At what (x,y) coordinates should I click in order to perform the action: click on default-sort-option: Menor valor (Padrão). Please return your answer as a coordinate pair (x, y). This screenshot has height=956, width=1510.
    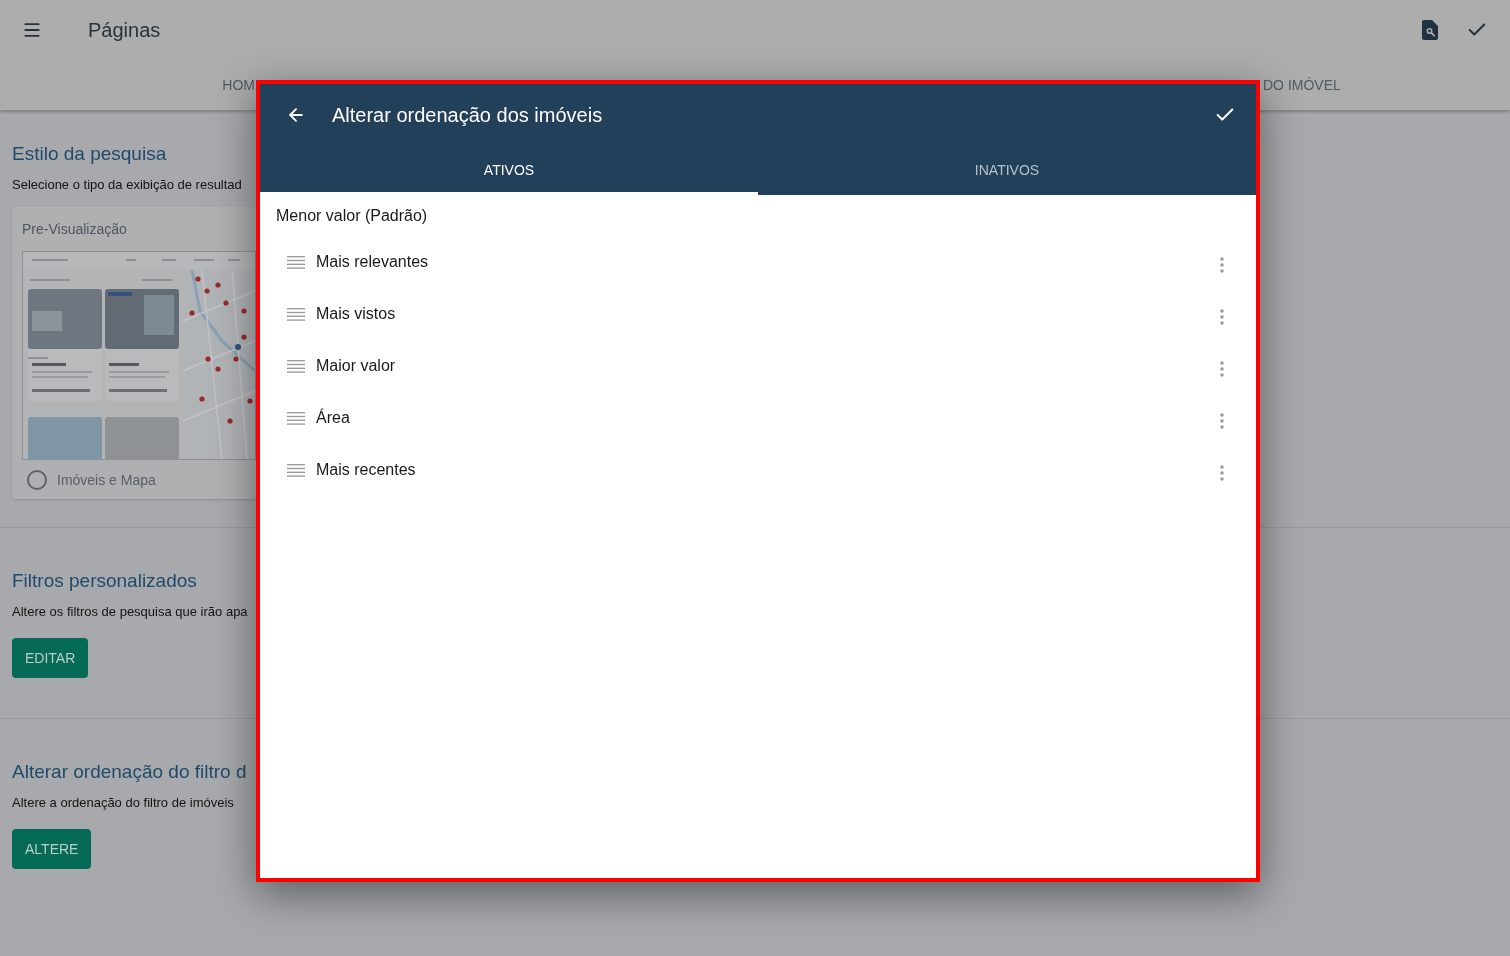
    Looking at the image, I should click on (352, 216).